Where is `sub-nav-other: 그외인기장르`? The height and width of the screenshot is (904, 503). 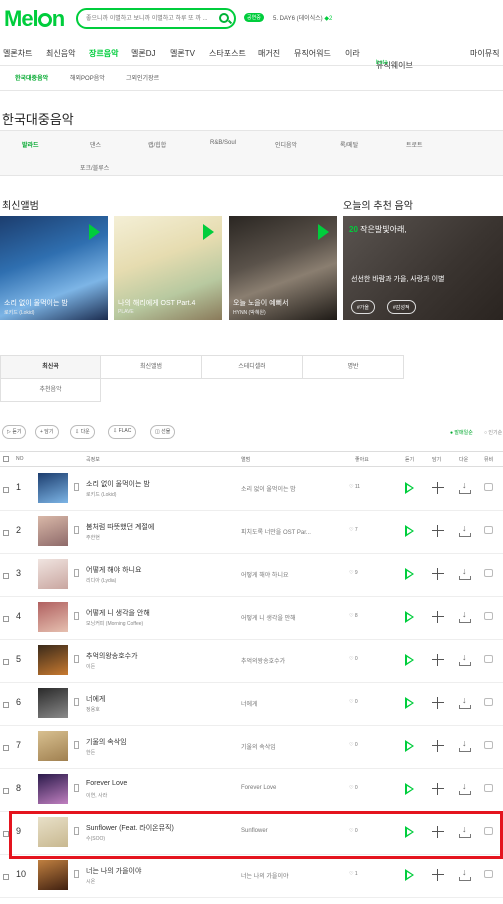
sub-nav-other: 그외인기장르 is located at coordinates (142, 77).